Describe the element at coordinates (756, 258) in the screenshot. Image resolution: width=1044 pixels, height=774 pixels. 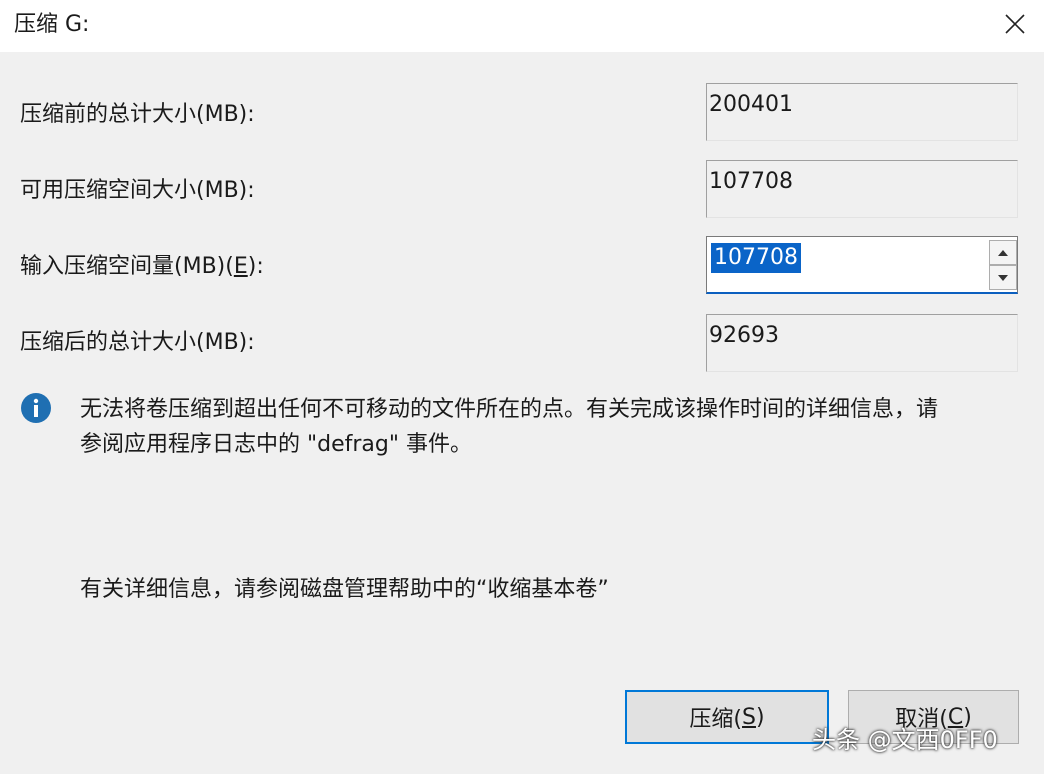
I see `shrink-amount-input: 107708` at that location.